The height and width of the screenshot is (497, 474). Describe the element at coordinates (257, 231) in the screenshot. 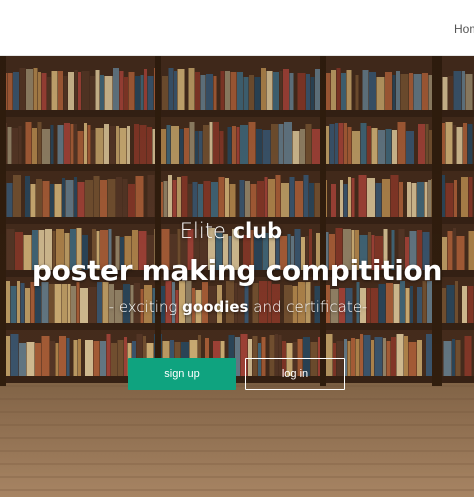

I see `subtitle-bold: club` at that location.